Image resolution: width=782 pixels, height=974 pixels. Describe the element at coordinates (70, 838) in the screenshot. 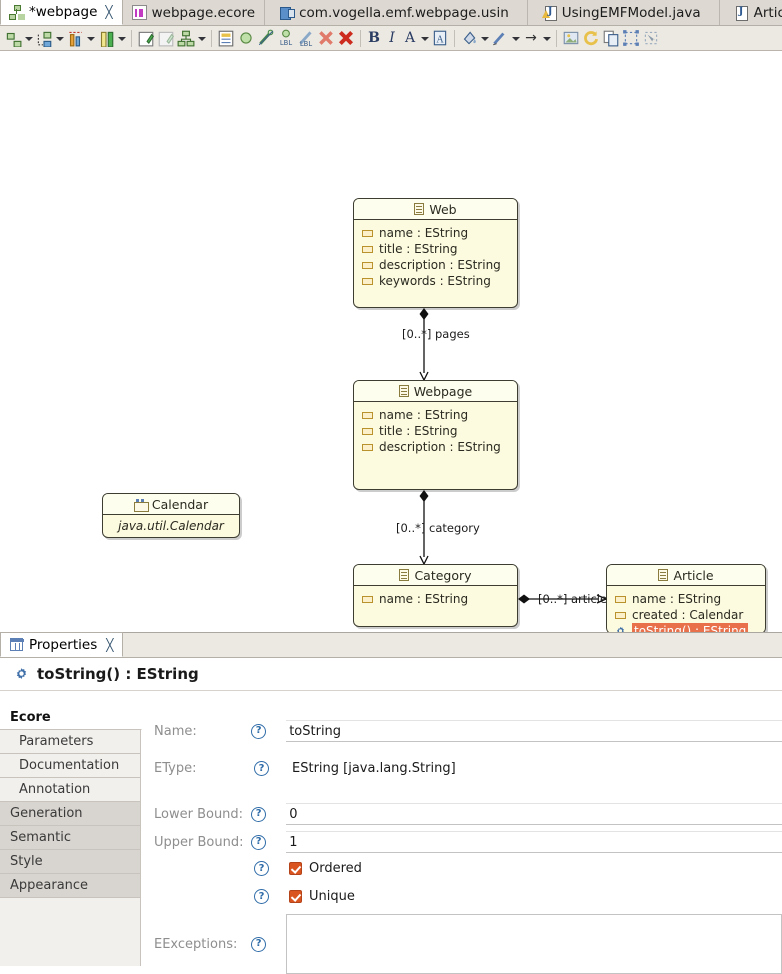

I see `properties-tab-semantic: Semantic` at that location.